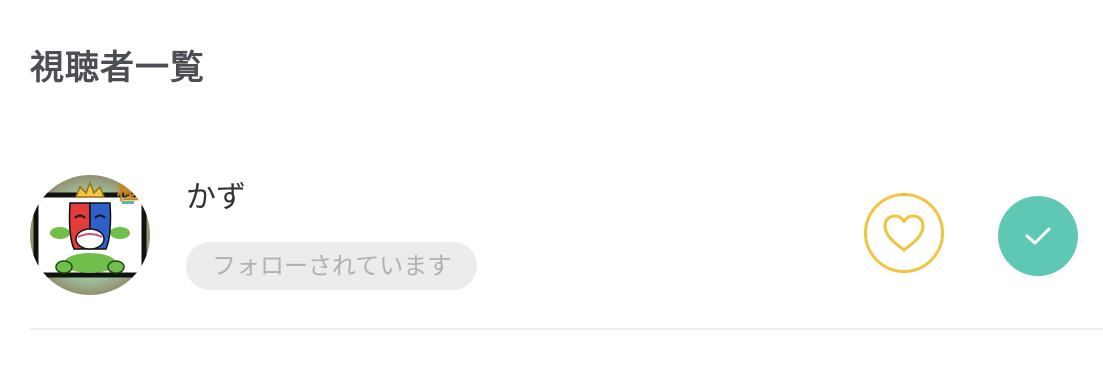  Describe the element at coordinates (117, 68) in the screenshot. I see `page-title: 視聴者一覧` at that location.